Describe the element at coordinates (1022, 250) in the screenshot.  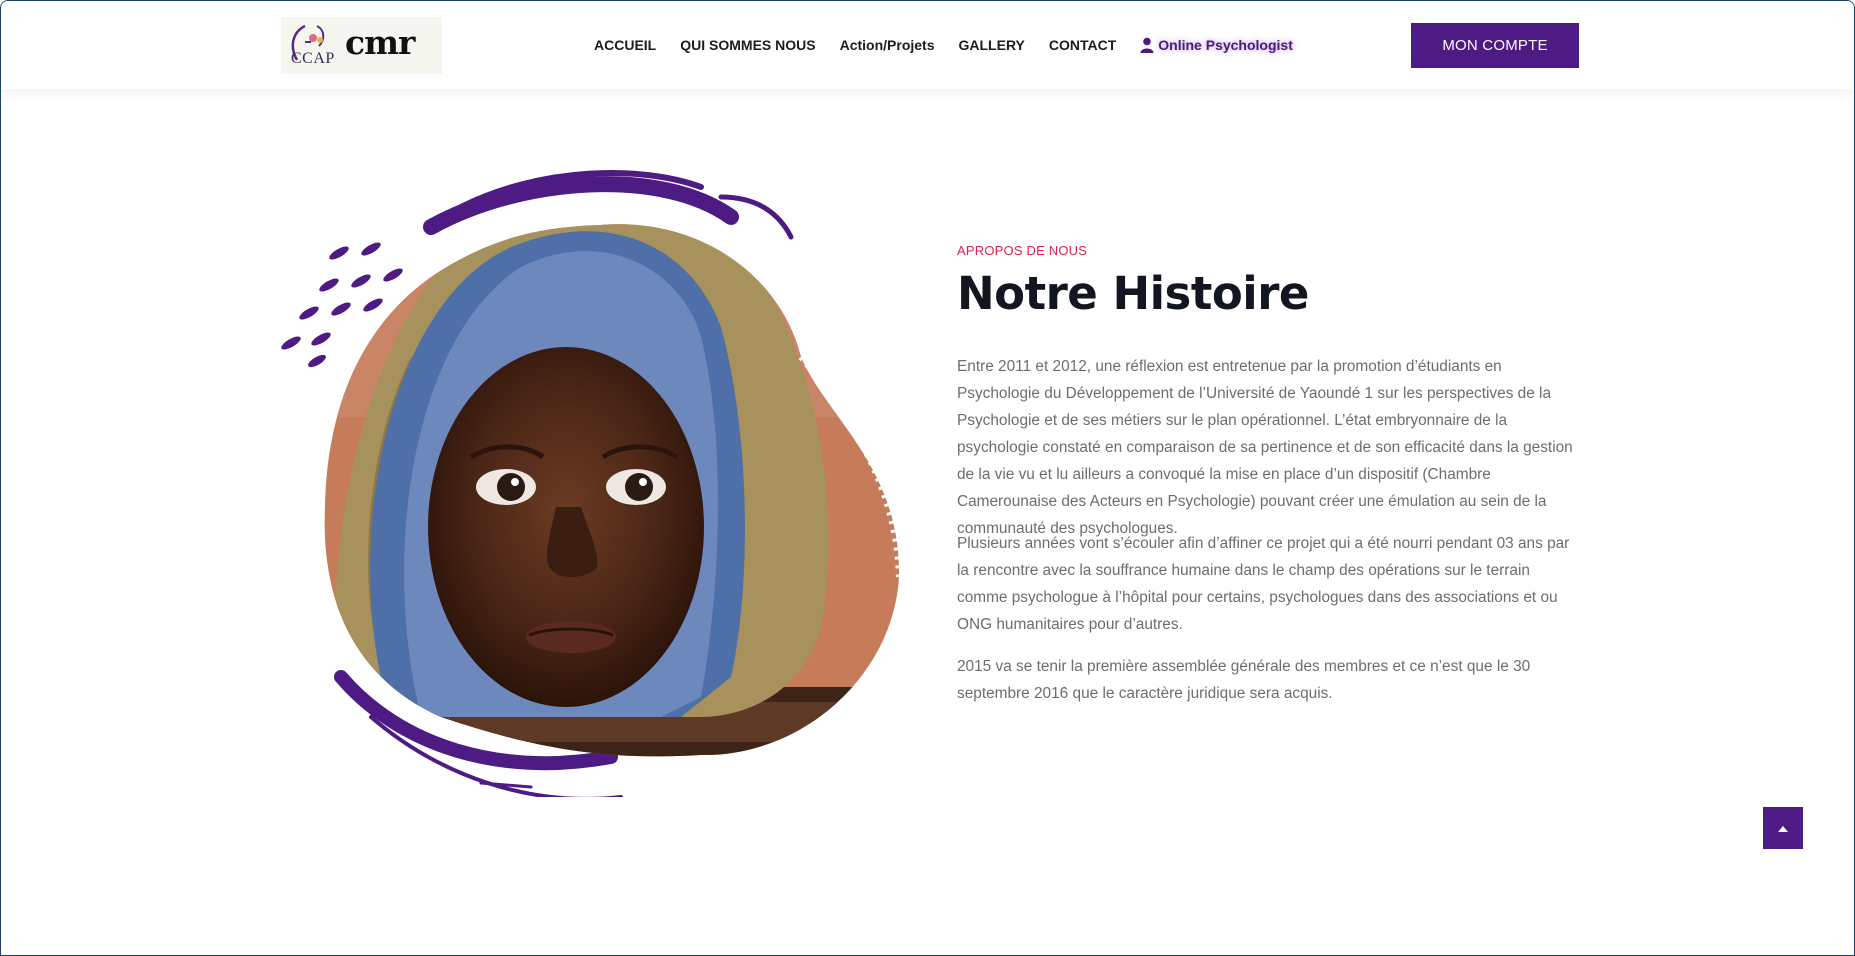
I see `section-eyebrow: APROPOS DE NOUS` at that location.